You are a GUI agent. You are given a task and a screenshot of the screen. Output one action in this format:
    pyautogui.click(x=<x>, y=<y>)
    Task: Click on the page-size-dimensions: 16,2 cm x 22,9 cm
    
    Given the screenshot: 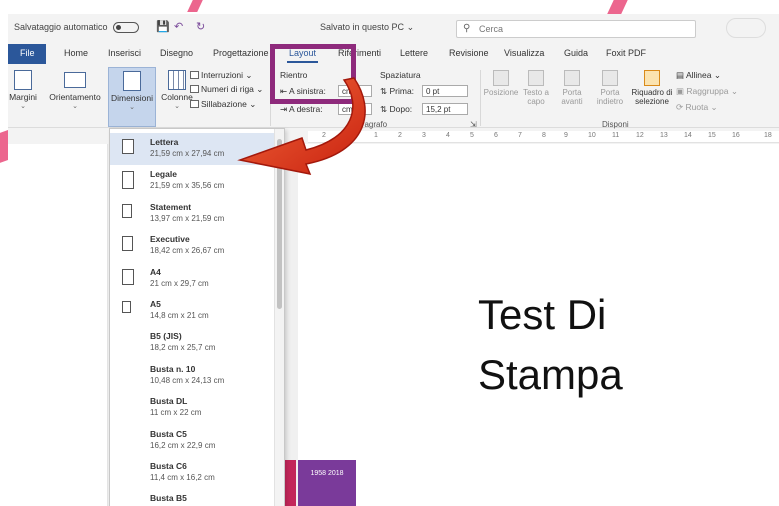 What is the action you would take?
    pyautogui.click(x=183, y=445)
    